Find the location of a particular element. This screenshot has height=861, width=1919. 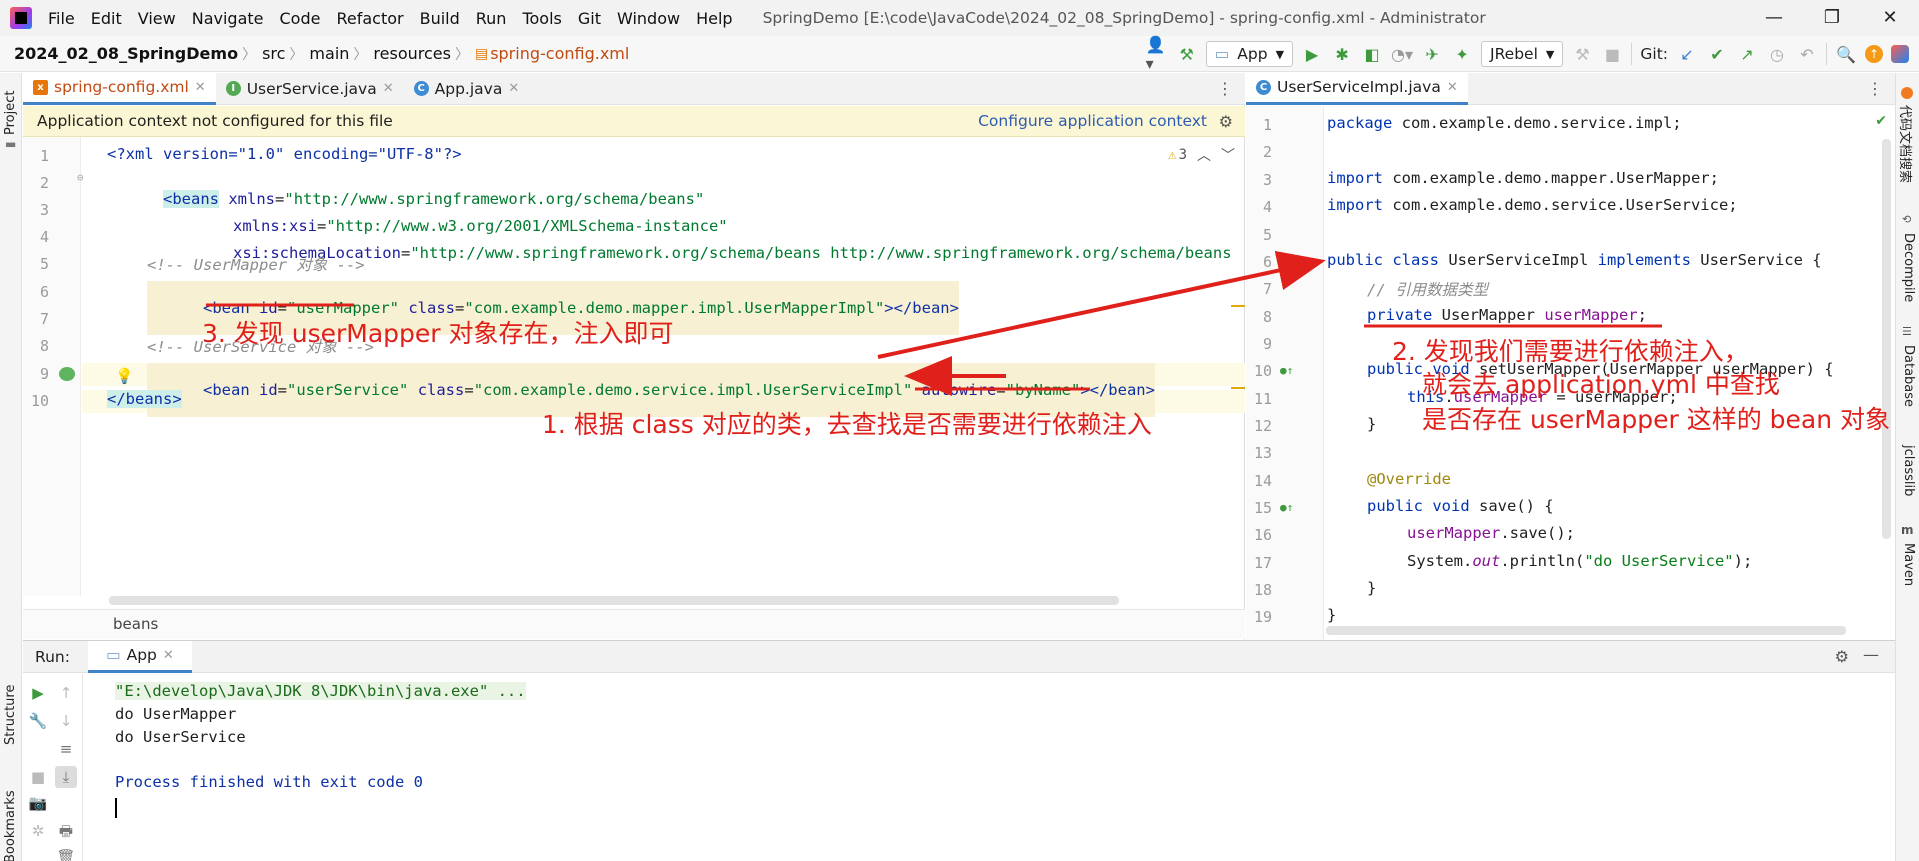

breadcrumb-main: main is located at coordinates (328, 53).